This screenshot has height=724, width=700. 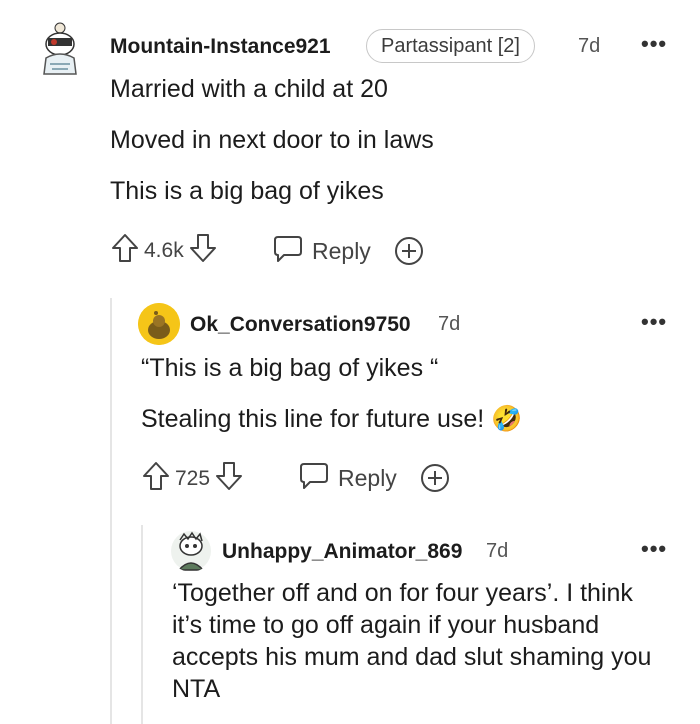 What do you see at coordinates (247, 191) in the screenshot?
I see `comment-text-line: This is a big bag of yikes` at bounding box center [247, 191].